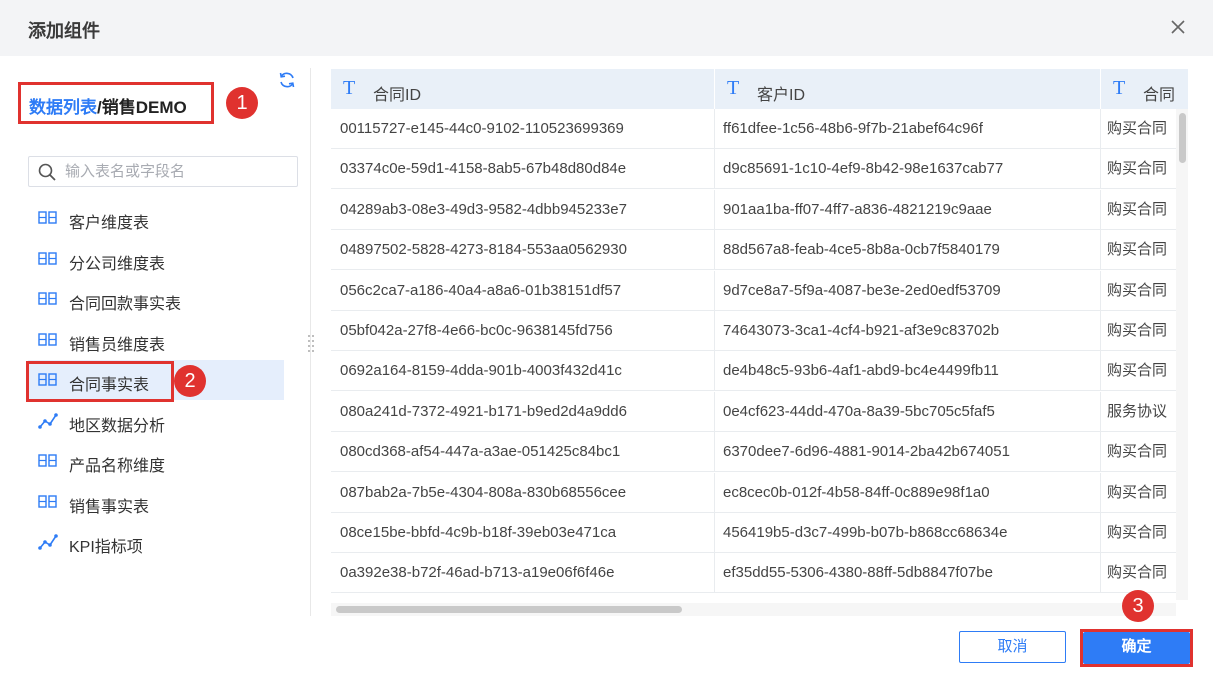  What do you see at coordinates (509, 609) in the screenshot?
I see `horizontal-scrollbar-thumb` at bounding box center [509, 609].